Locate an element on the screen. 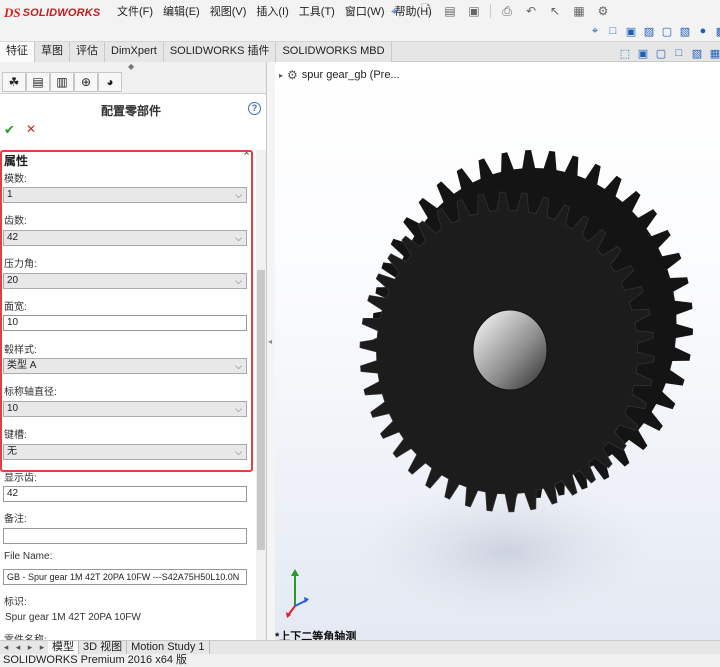 This screenshot has height=667, width=720. panel-handle-icon: ◆ is located at coordinates (131, 66).